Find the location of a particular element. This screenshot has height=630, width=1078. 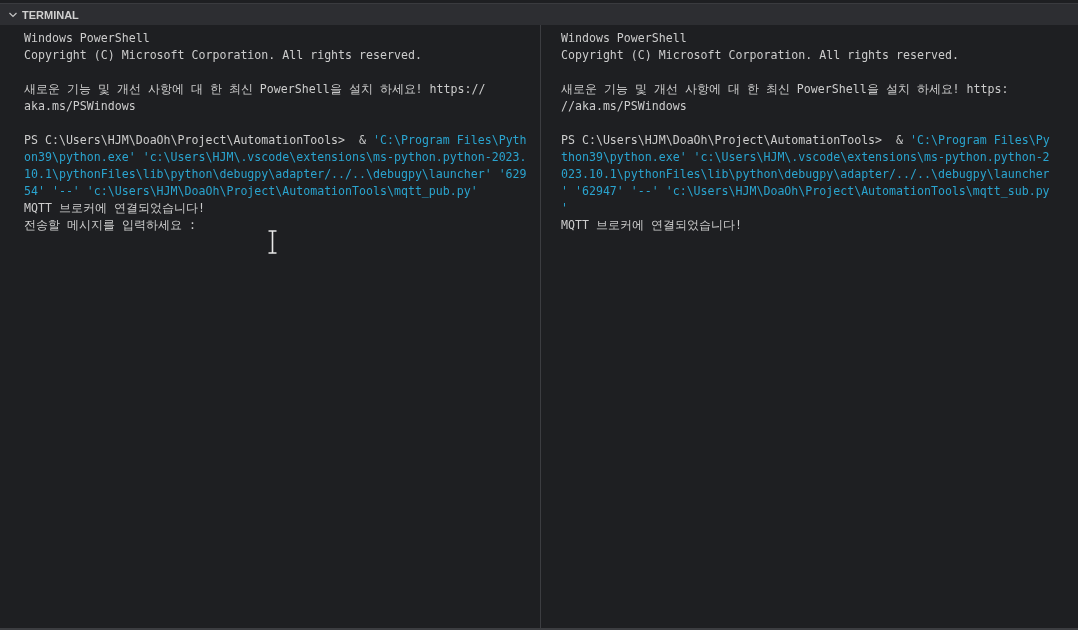

terminal-line: 10.1\pythonFiles\lib\python\debugpy\adapter/../..\debugpy\launcher' '629 is located at coordinates (275, 174).